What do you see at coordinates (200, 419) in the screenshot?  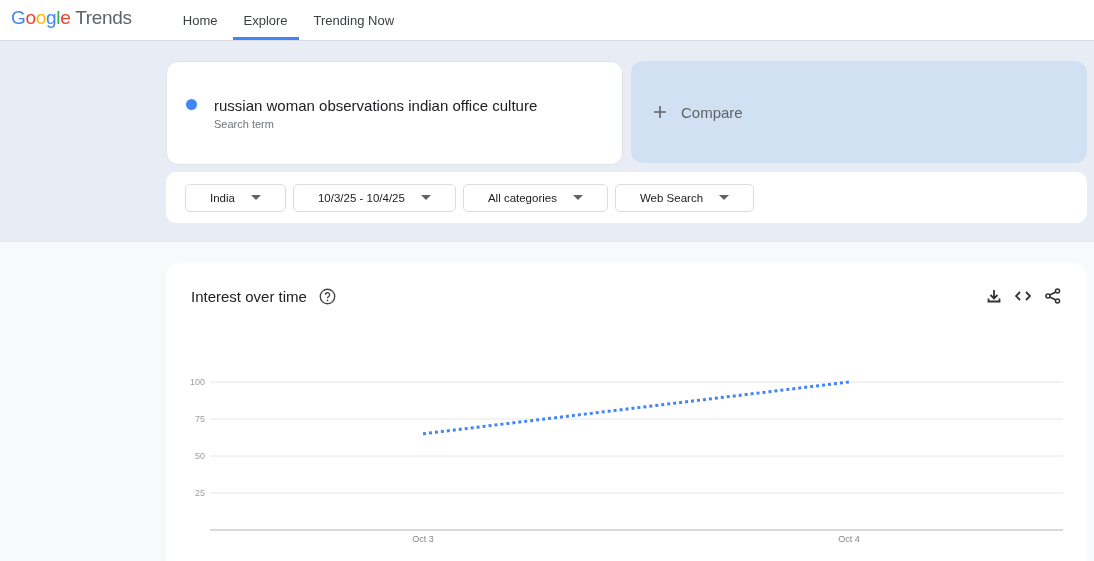 I see `y-axis-label: 75` at bounding box center [200, 419].